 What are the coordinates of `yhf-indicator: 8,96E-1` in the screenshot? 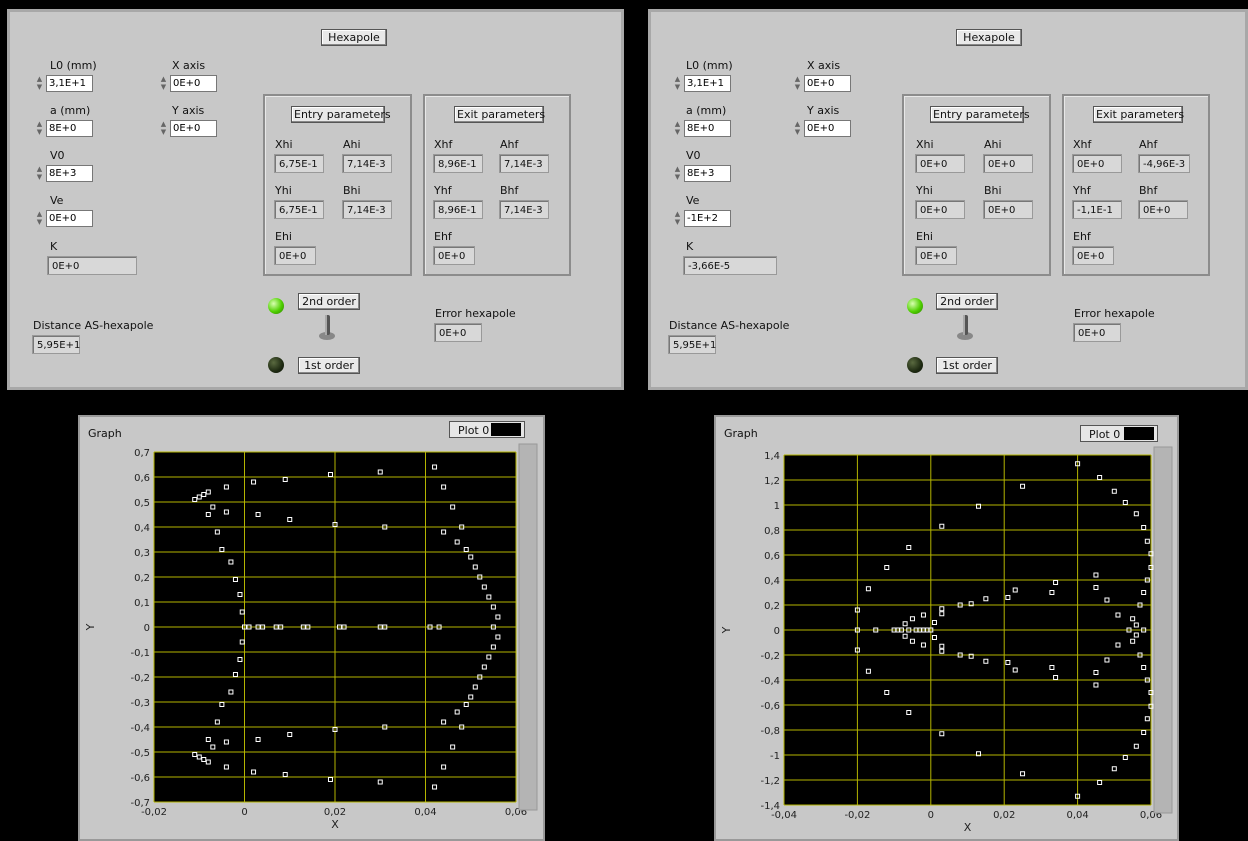 It's located at (458, 209).